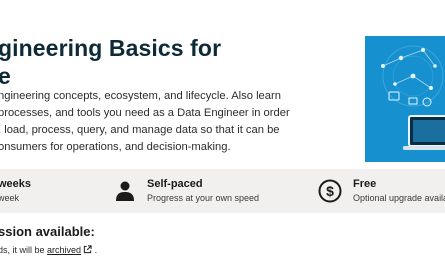  Describe the element at coordinates (95, 250) in the screenshot. I see `session-text-after: .` at that location.